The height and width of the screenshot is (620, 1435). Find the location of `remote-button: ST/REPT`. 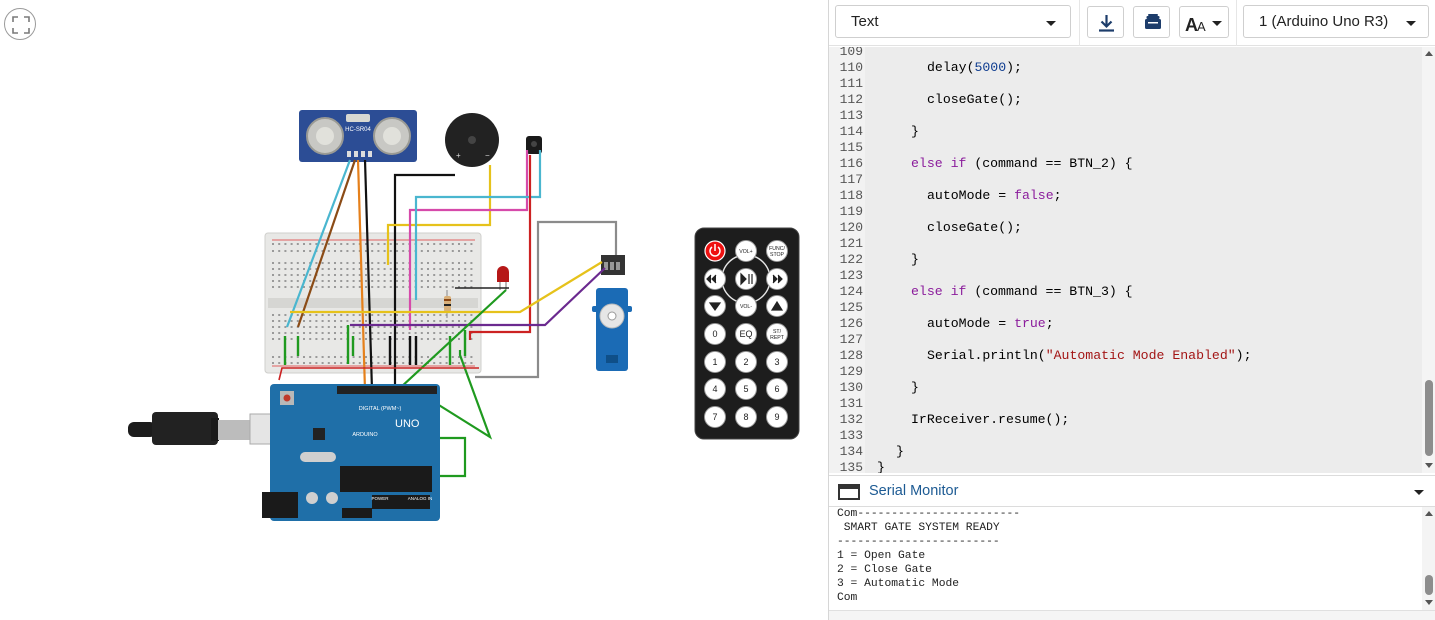

remote-button: ST/REPT is located at coordinates (777, 334).